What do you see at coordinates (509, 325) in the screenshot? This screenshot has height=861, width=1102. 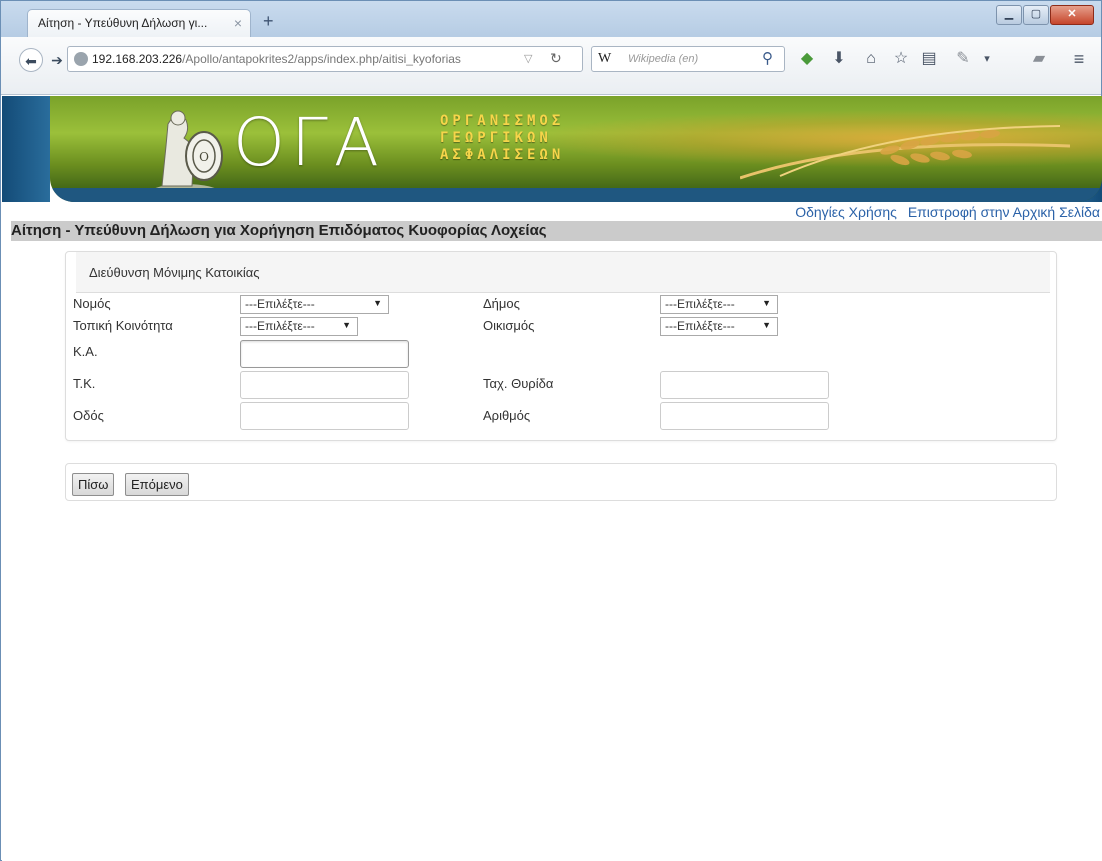 I see `oikismos-label: Οικισμός` at bounding box center [509, 325].